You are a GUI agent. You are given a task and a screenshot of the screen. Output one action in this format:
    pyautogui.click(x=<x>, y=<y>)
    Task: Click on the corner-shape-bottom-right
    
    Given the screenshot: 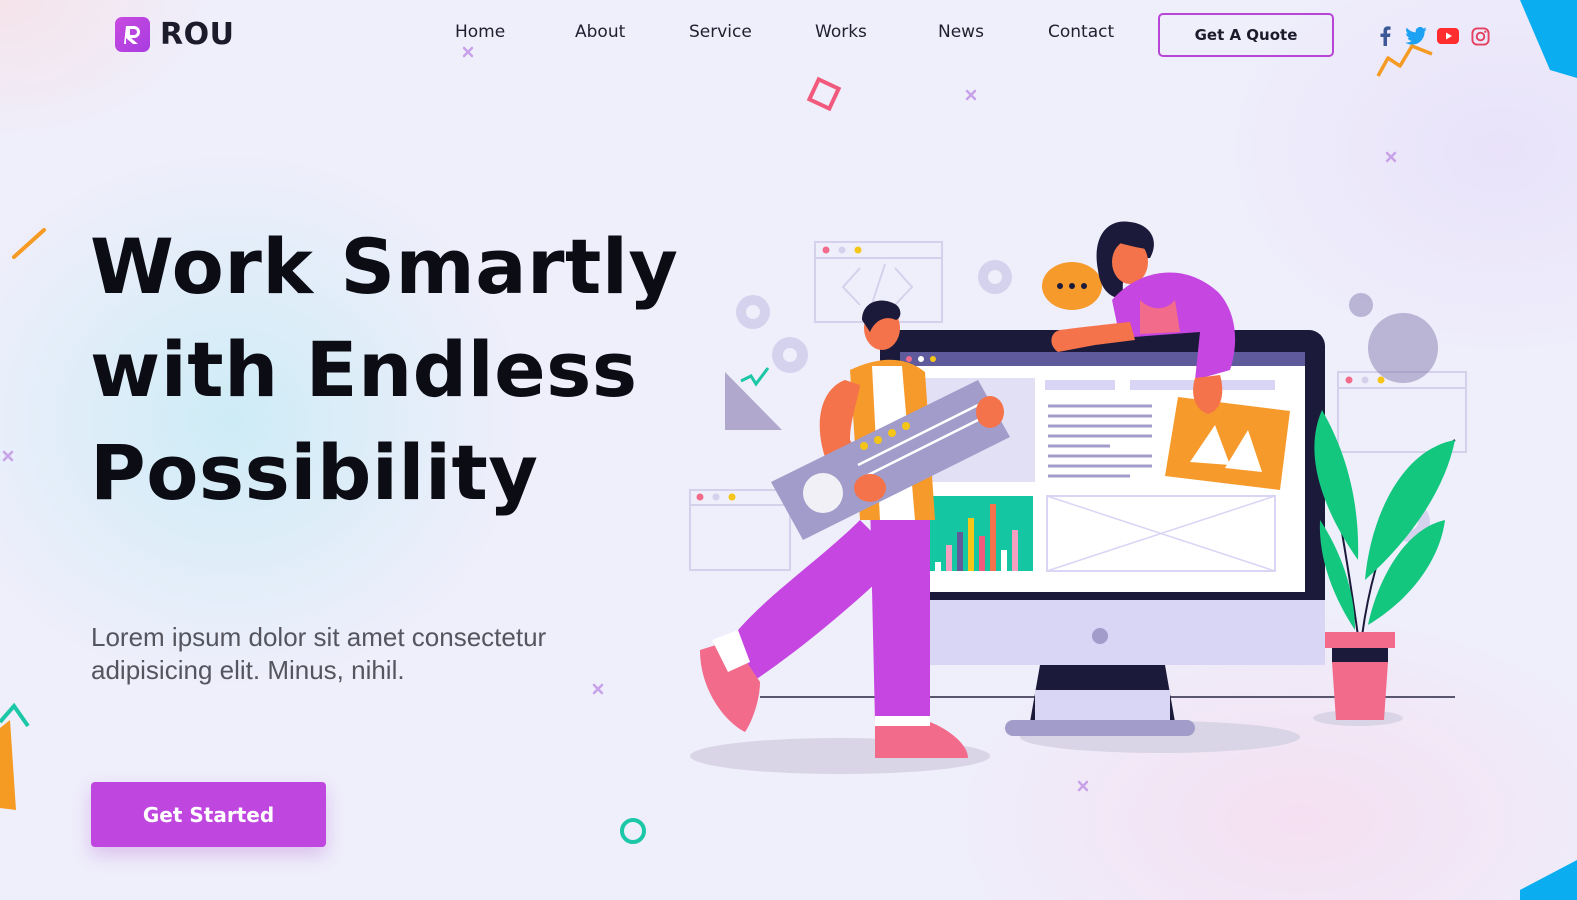 What is the action you would take?
    pyautogui.click(x=1548, y=880)
    